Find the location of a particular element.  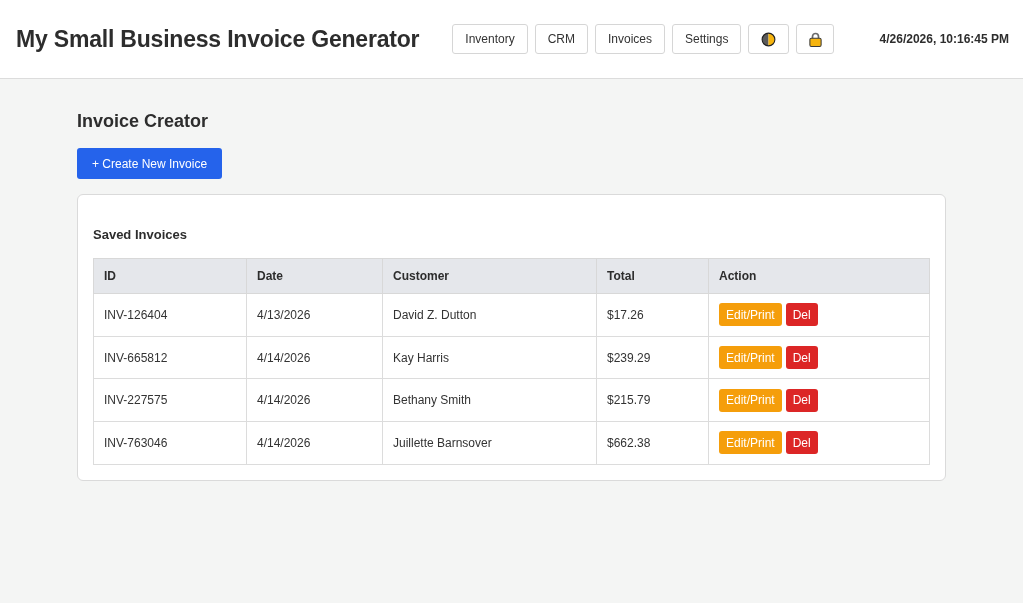

column-header: Action is located at coordinates (819, 276).